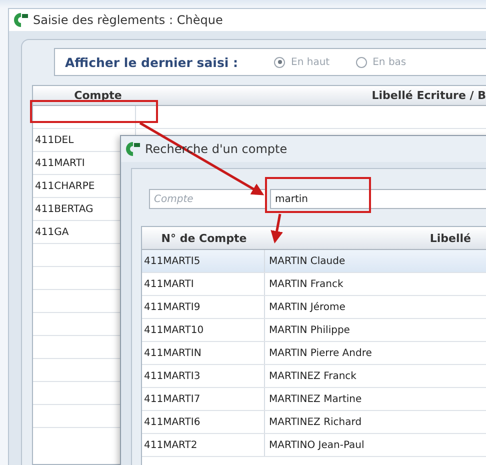 This screenshot has width=486, height=465. Describe the element at coordinates (378, 199) in the screenshot. I see `search-field: martin` at that location.